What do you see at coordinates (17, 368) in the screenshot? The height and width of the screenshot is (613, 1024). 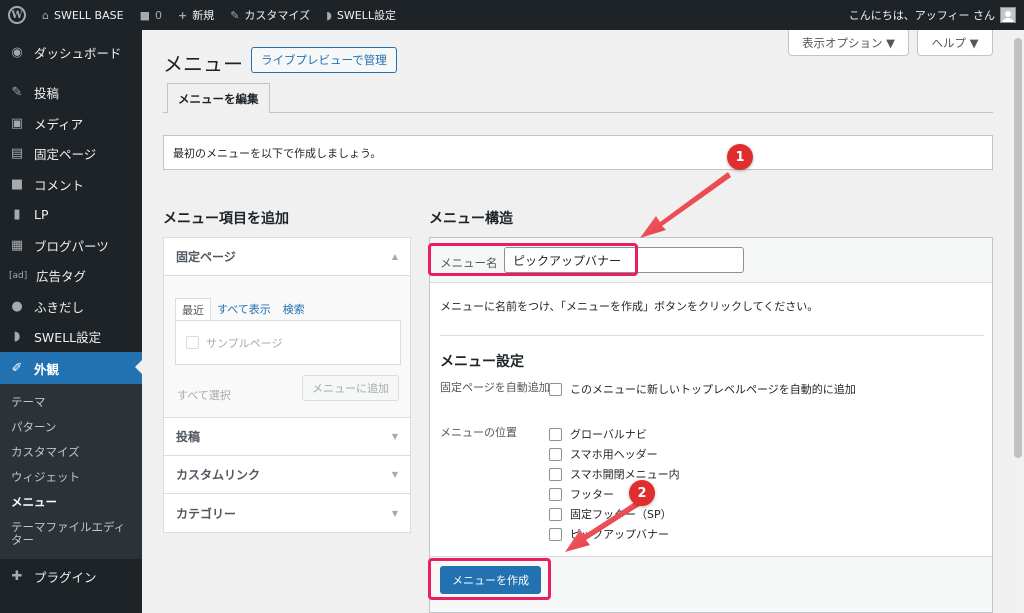 I see `appearance-icon: ✐` at bounding box center [17, 368].